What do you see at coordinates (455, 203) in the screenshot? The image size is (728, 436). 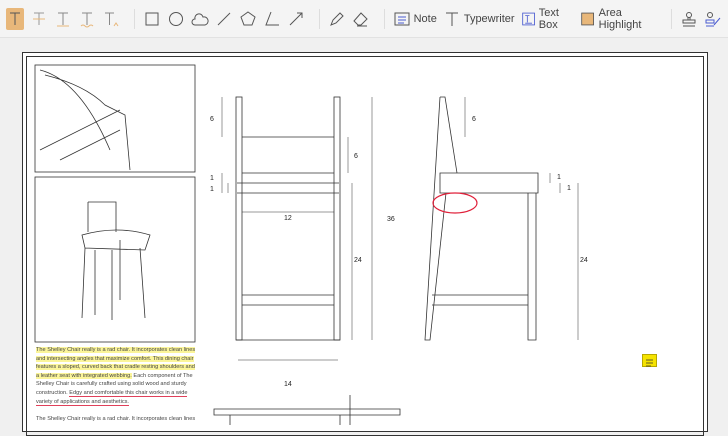 I see `red-ellipse-annotation` at bounding box center [455, 203].